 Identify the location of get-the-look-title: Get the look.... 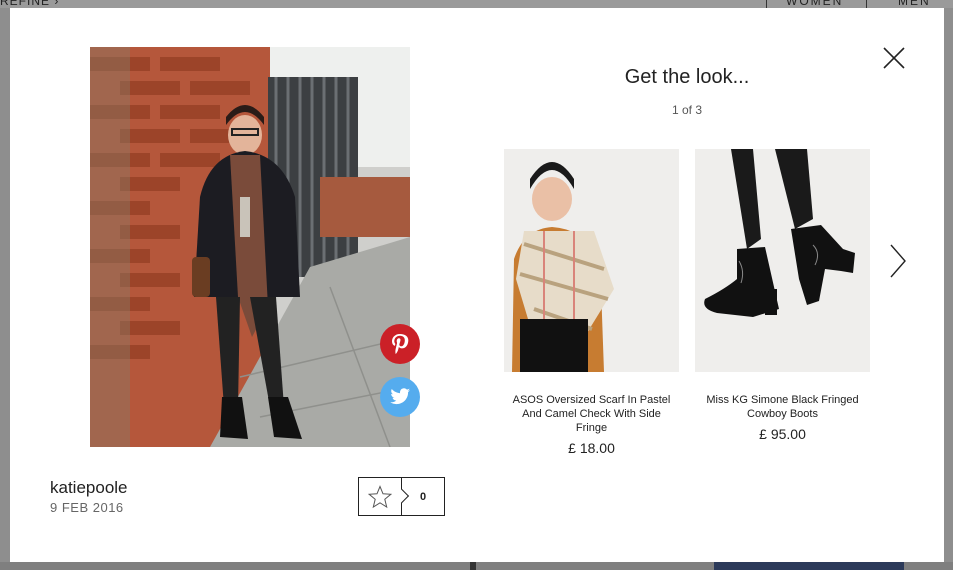
(687, 77).